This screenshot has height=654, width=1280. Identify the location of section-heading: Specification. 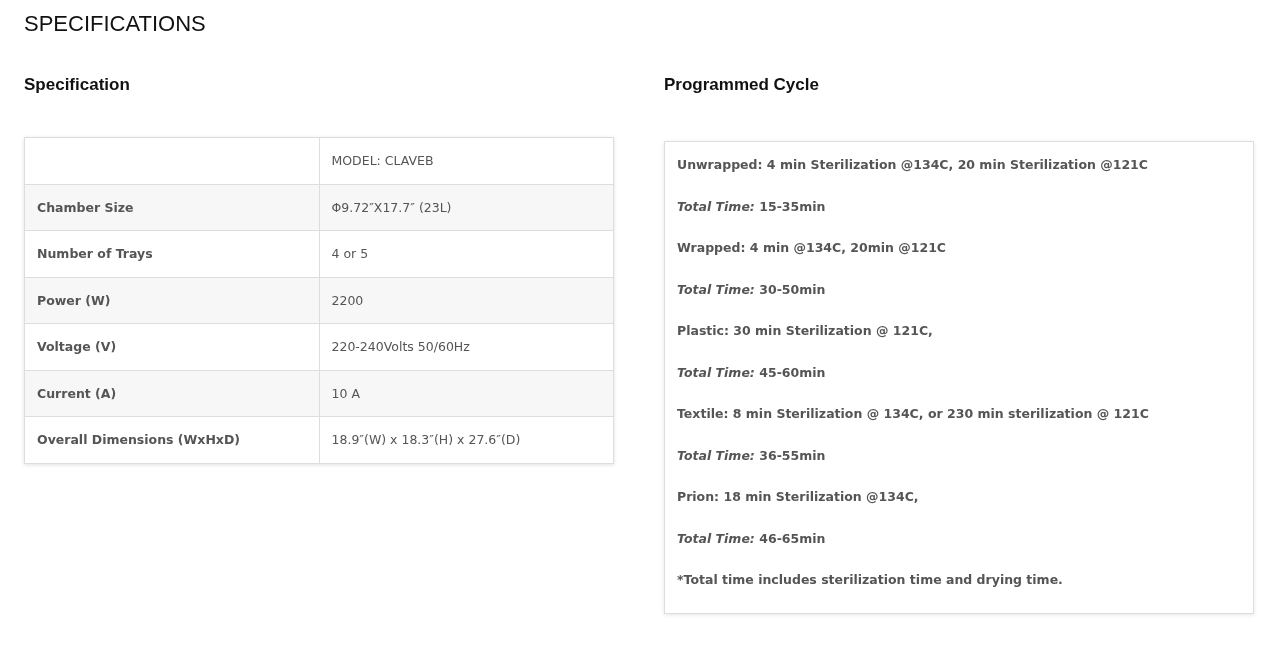
(77, 85).